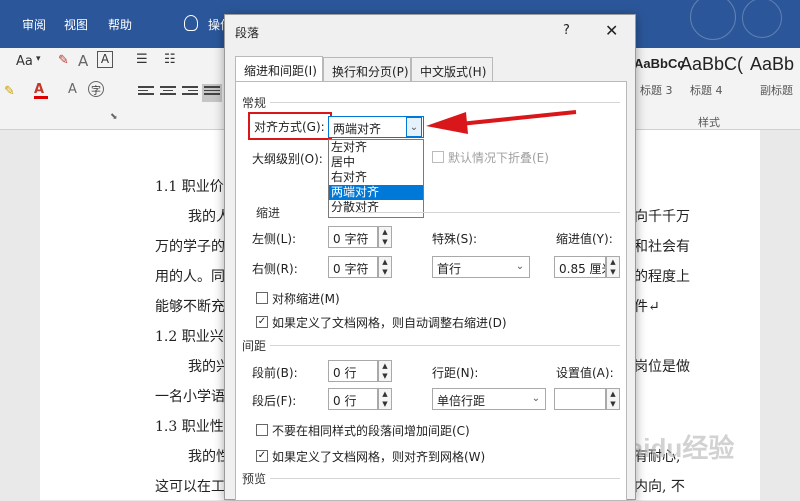 The width and height of the screenshot is (800, 501). Describe the element at coordinates (353, 267) in the screenshot. I see `indent-right-input: 0 字符` at that location.